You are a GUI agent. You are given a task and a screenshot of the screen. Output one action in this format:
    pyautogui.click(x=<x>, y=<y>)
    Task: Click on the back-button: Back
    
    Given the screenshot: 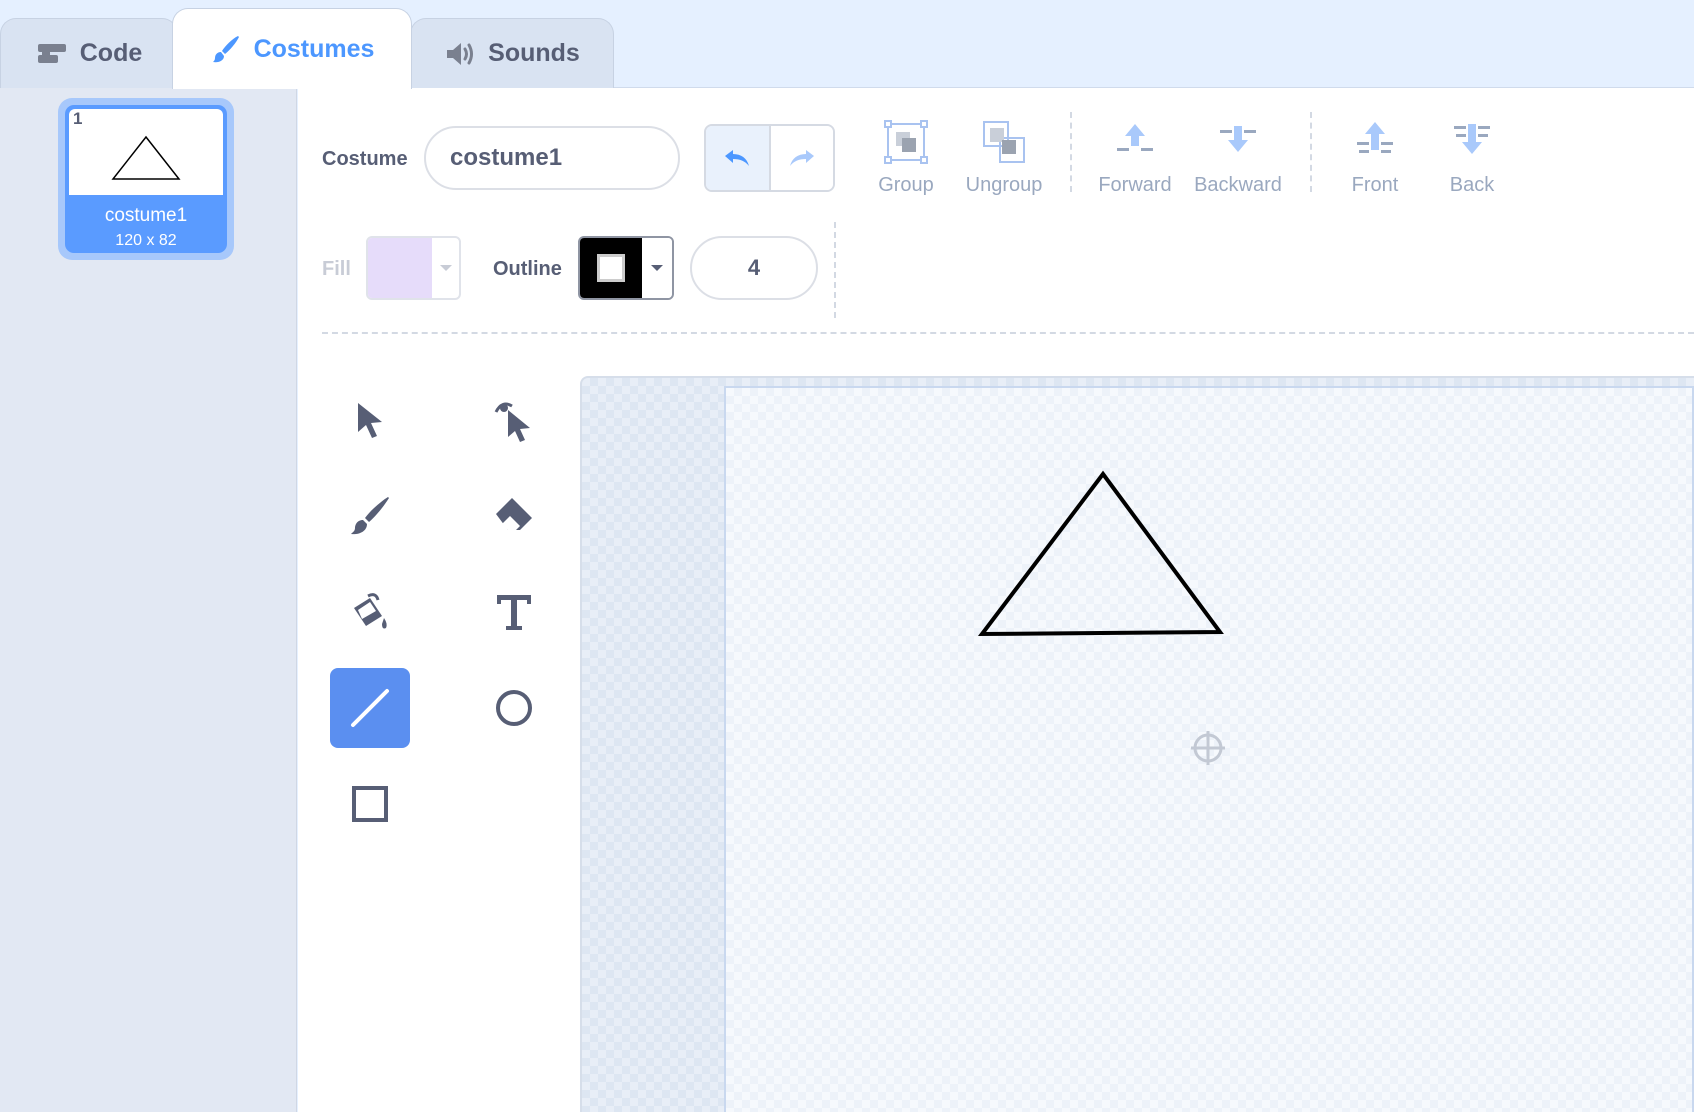 What is the action you would take?
    pyautogui.click(x=1472, y=158)
    